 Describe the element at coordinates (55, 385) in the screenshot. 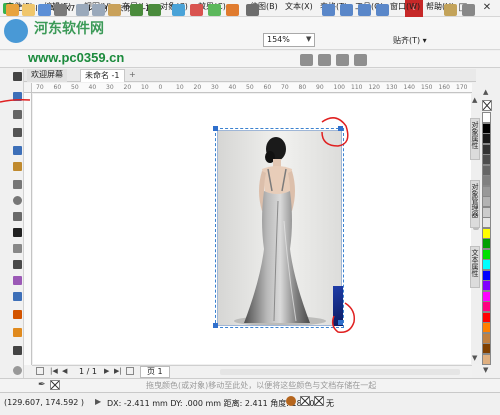

I see `no-fill-swatch` at that location.